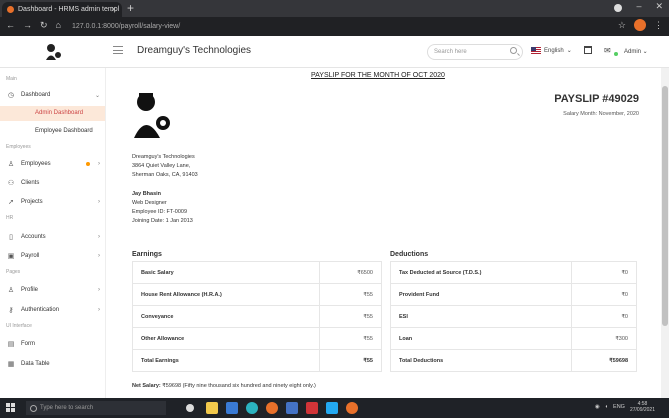 The height and width of the screenshot is (418, 669). What do you see at coordinates (619, 407) in the screenshot?
I see `tray-language: ENG` at bounding box center [619, 407].